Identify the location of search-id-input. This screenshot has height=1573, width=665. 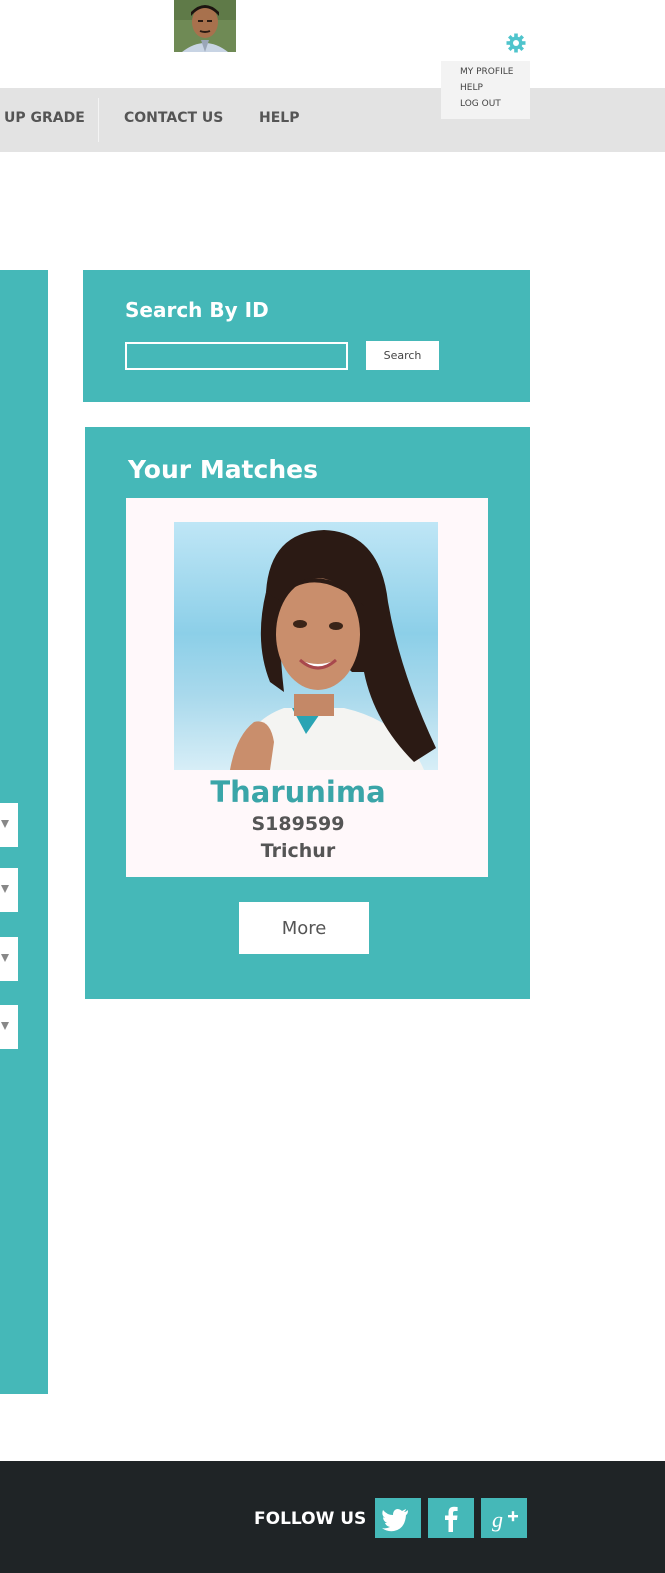
(236, 356).